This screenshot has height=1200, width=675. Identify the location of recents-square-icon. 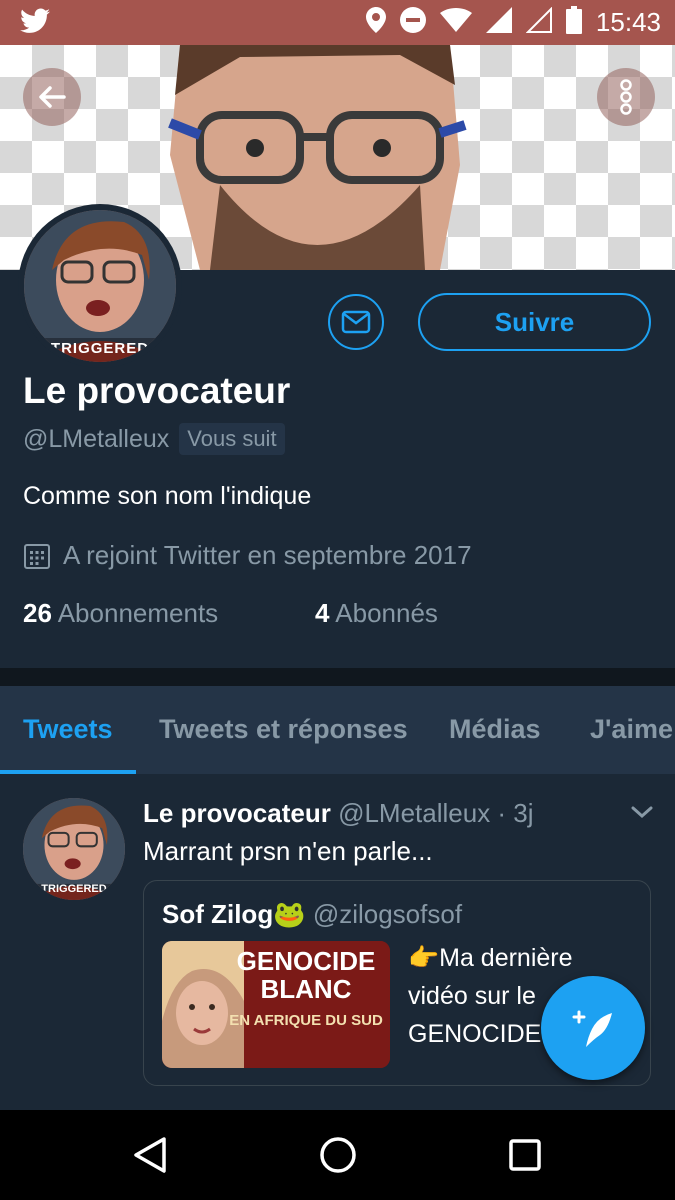
(525, 1155).